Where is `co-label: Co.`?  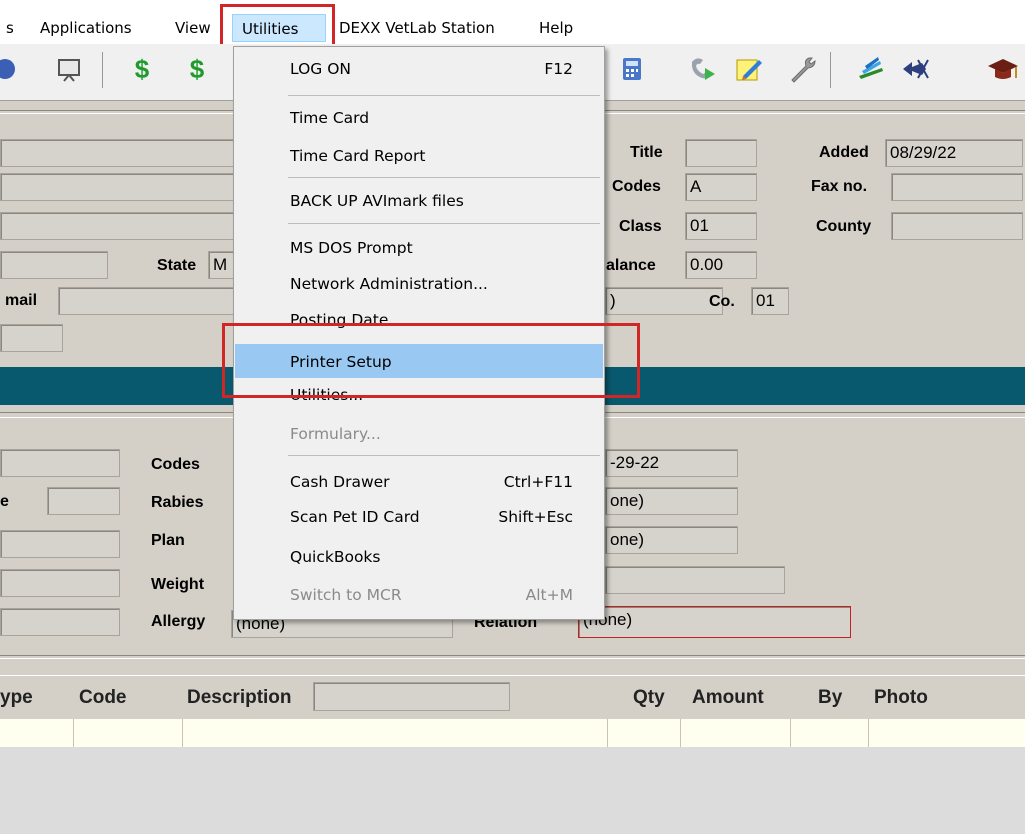 co-label: Co. is located at coordinates (722, 301).